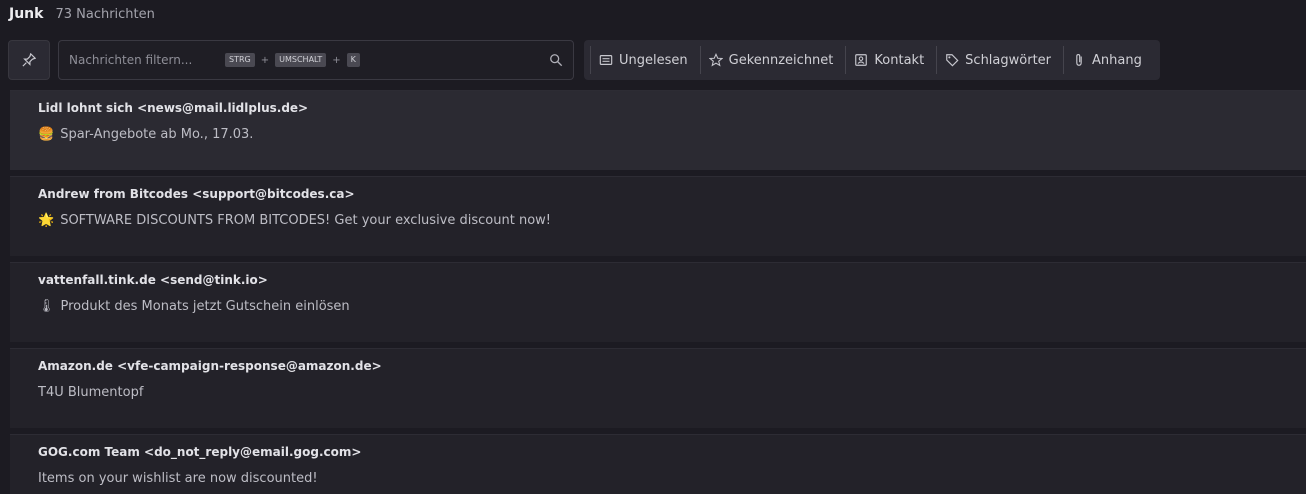 The width and height of the screenshot is (1306, 494). What do you see at coordinates (157, 134) in the screenshot?
I see `subject-text: Spar-Angebote ab Mo., 17.03.` at bounding box center [157, 134].